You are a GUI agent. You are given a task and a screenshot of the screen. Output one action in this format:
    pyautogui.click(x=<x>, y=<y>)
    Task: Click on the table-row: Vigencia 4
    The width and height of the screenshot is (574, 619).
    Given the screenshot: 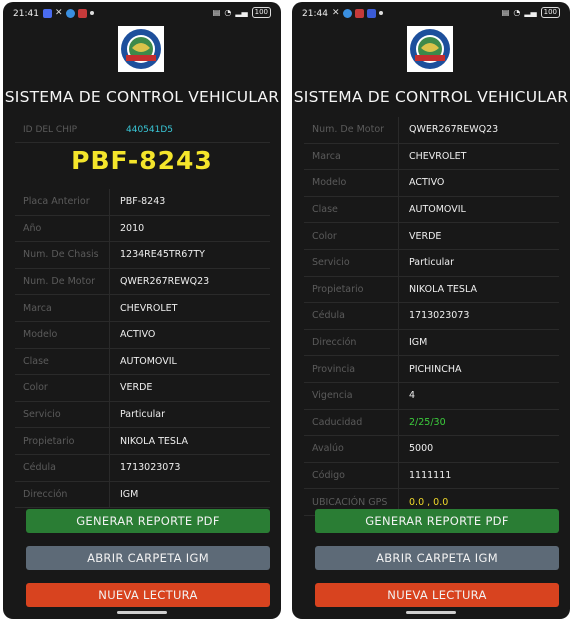 What is the action you would take?
    pyautogui.click(x=431, y=396)
    